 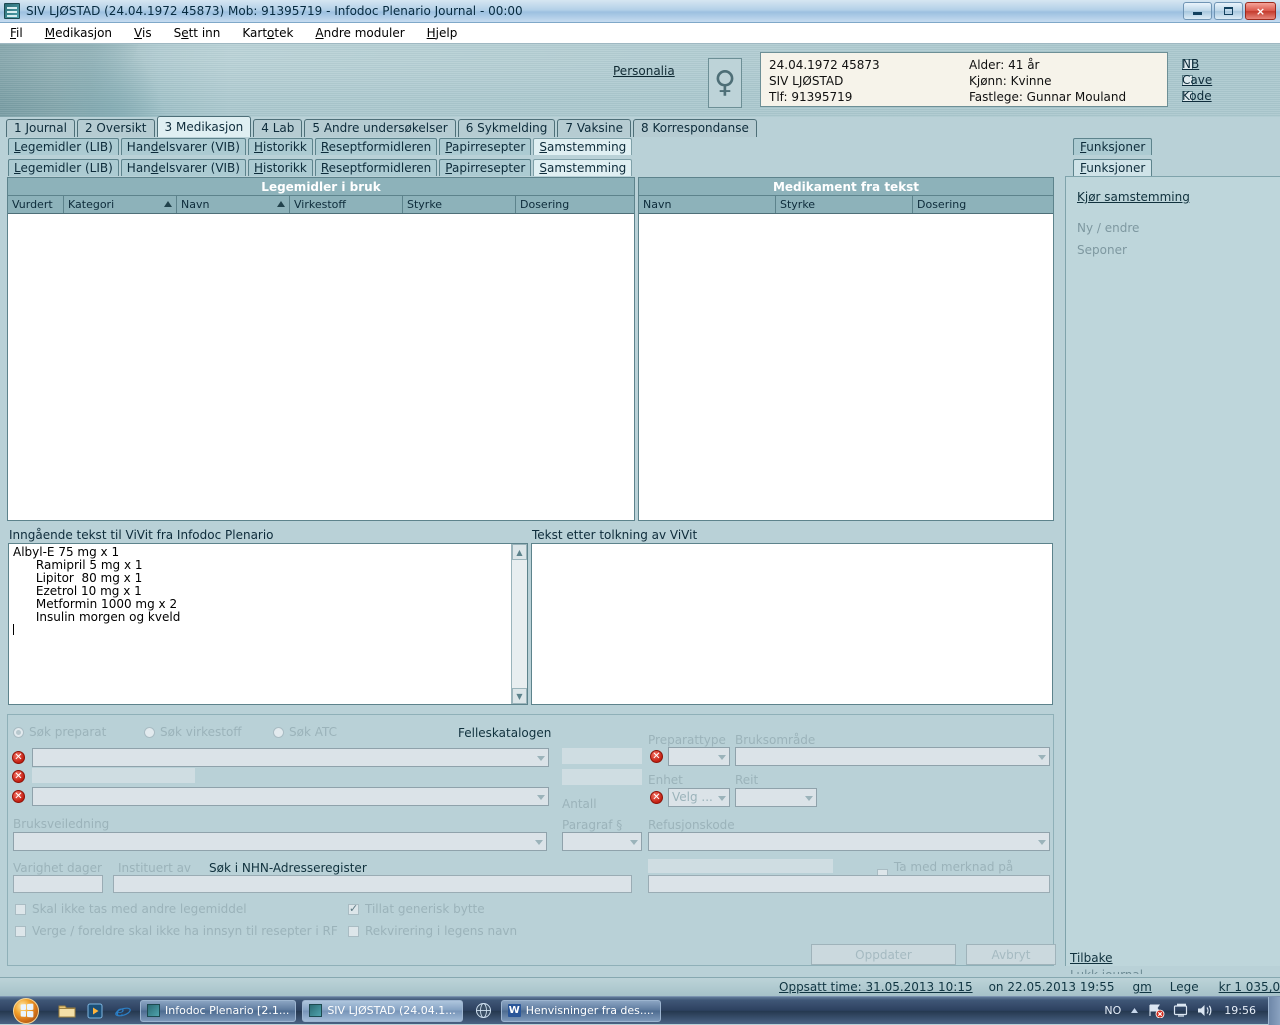 I want to click on refusjon-extra-input, so click(x=849, y=884).